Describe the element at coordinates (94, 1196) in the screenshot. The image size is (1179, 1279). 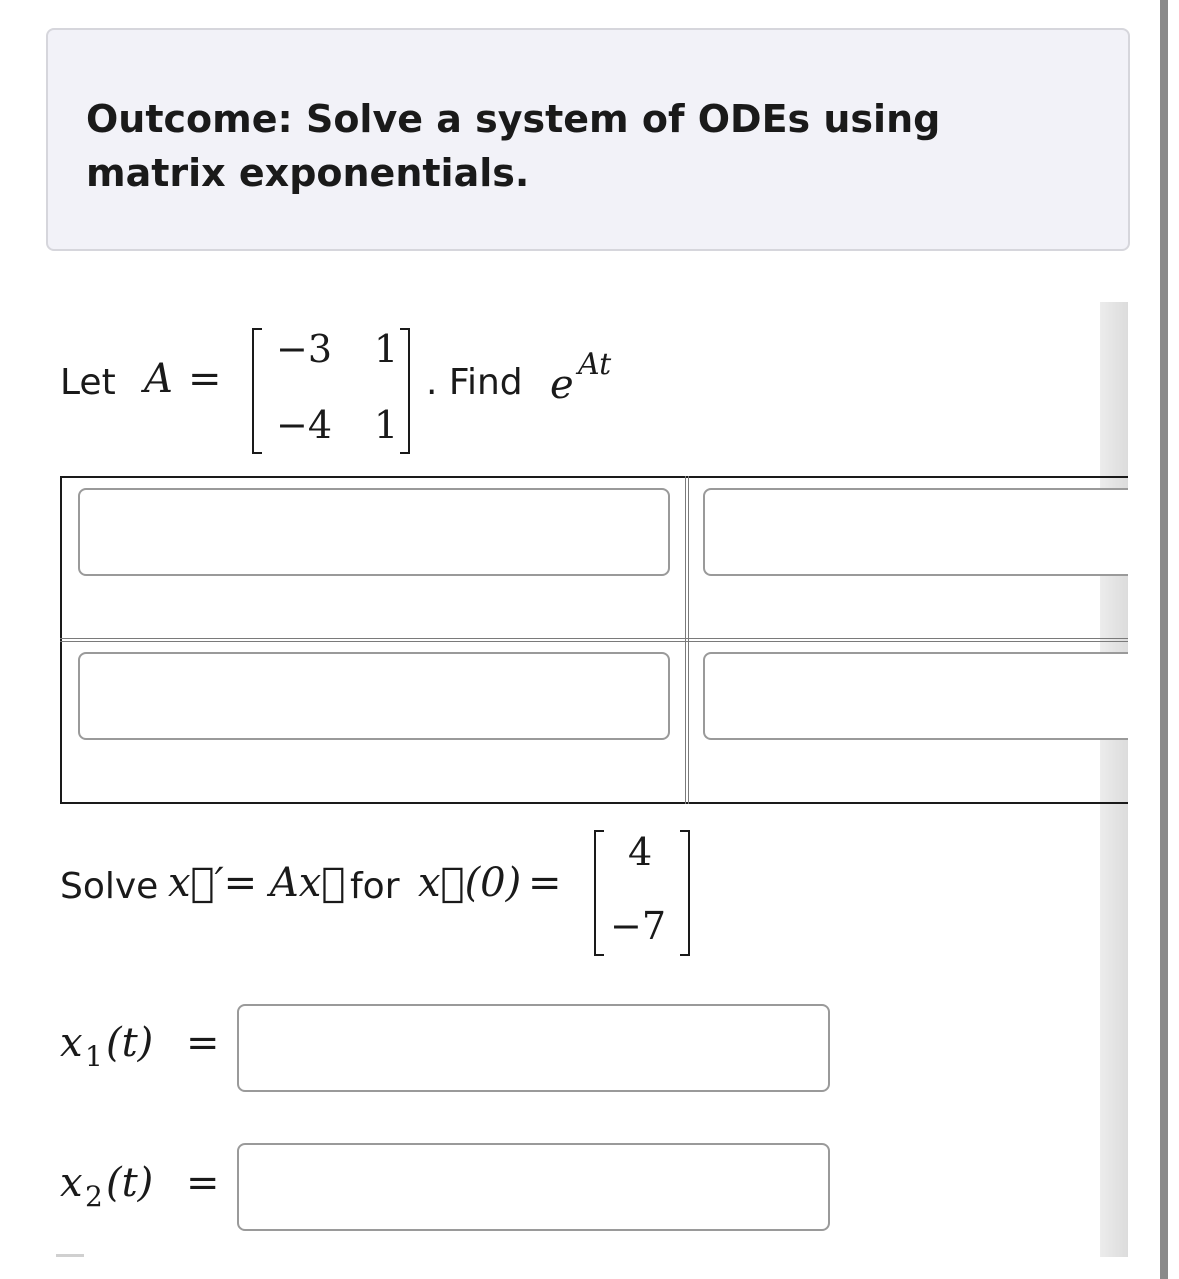
I see `x2-subscript: 2` at that location.